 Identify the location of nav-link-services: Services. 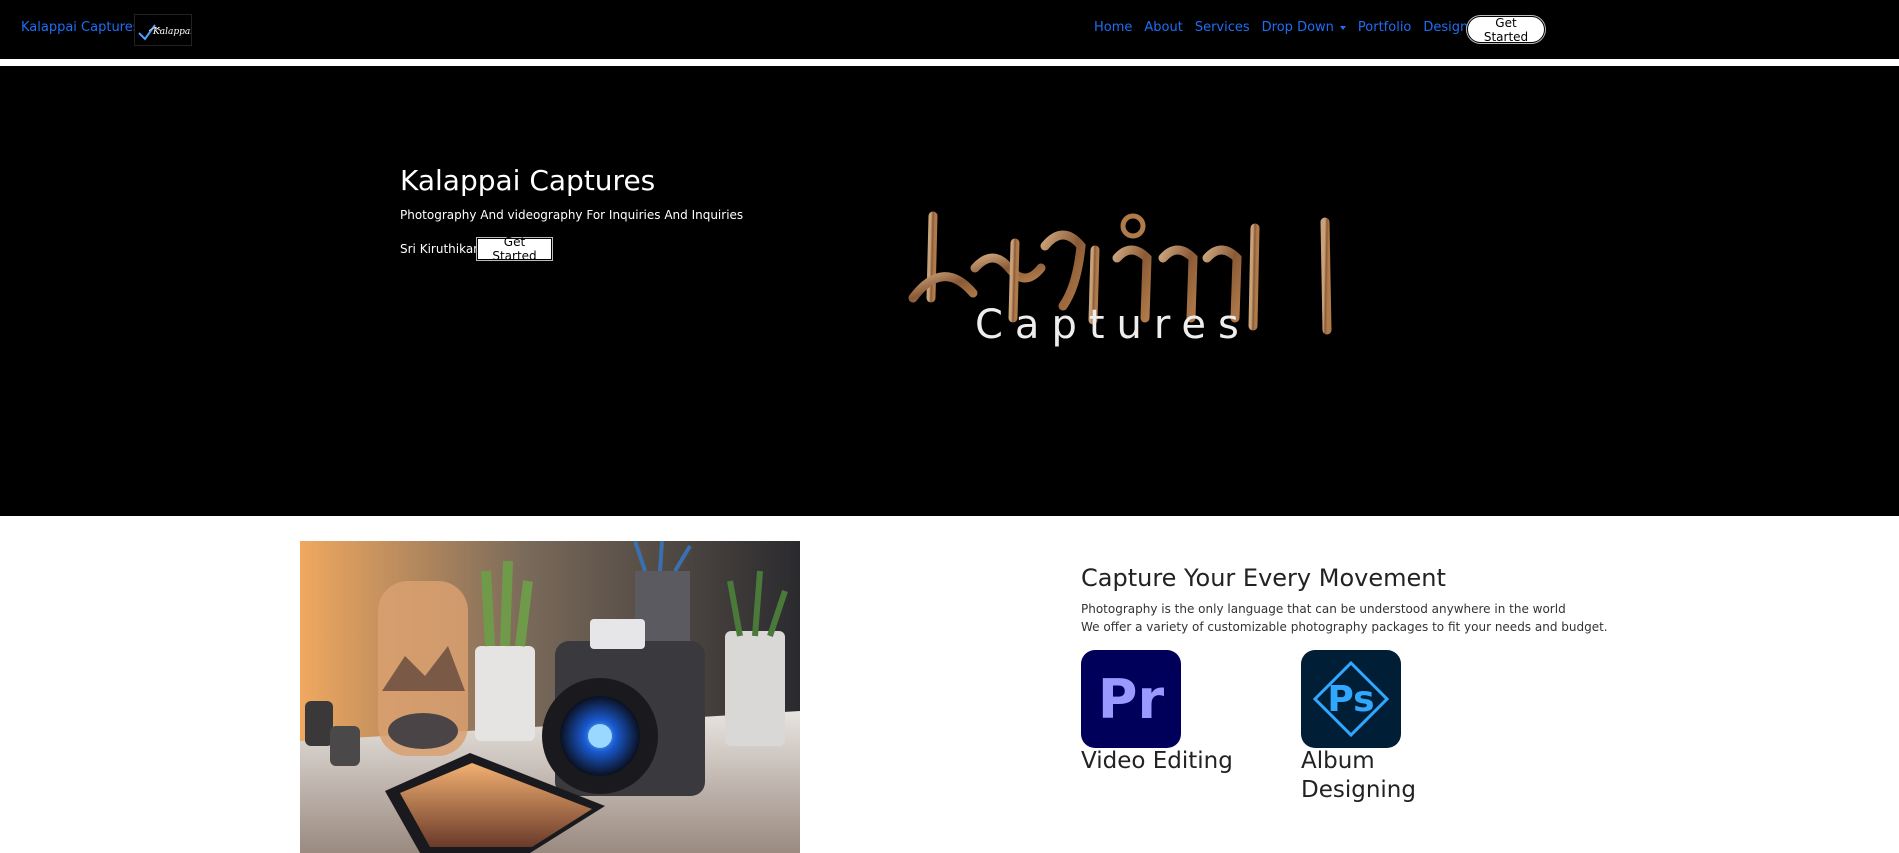
(1222, 27).